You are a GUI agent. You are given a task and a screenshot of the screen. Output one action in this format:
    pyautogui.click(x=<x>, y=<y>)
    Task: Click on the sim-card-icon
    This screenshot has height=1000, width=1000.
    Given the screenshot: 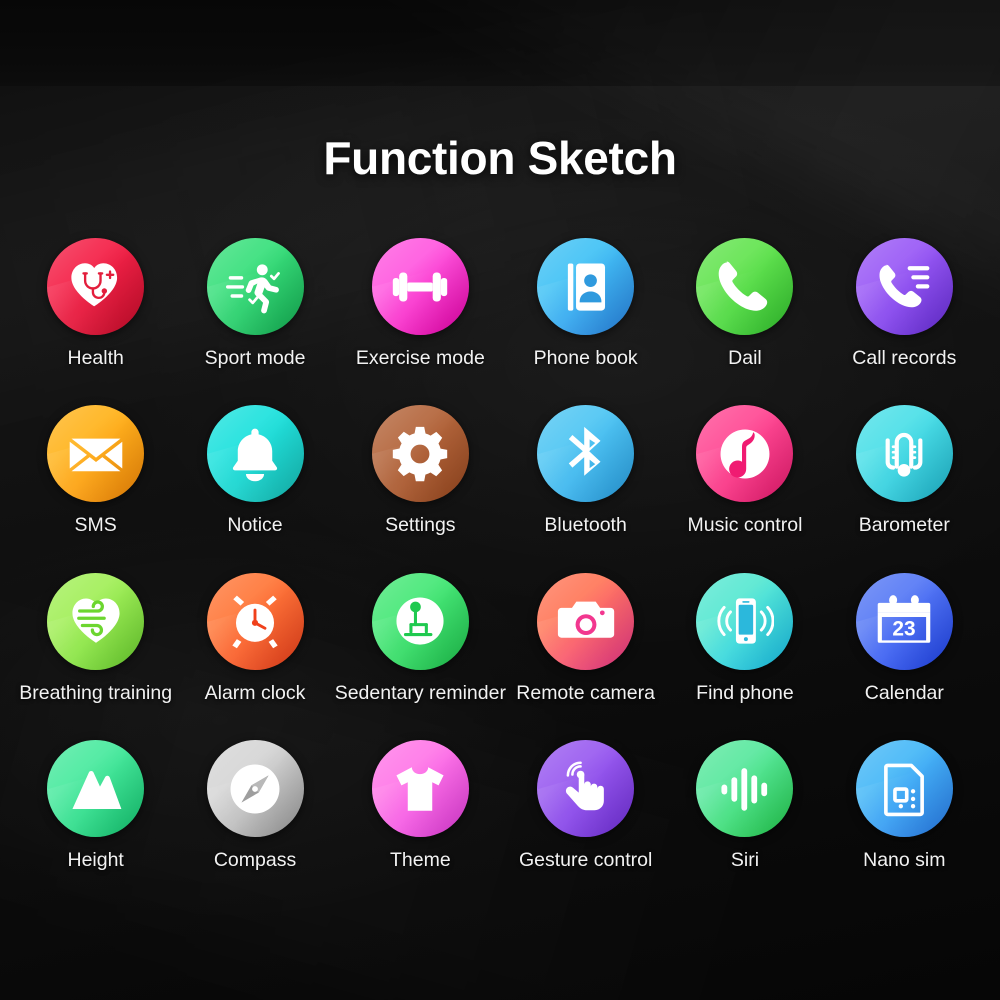 What is the action you would take?
    pyautogui.click(x=904, y=789)
    